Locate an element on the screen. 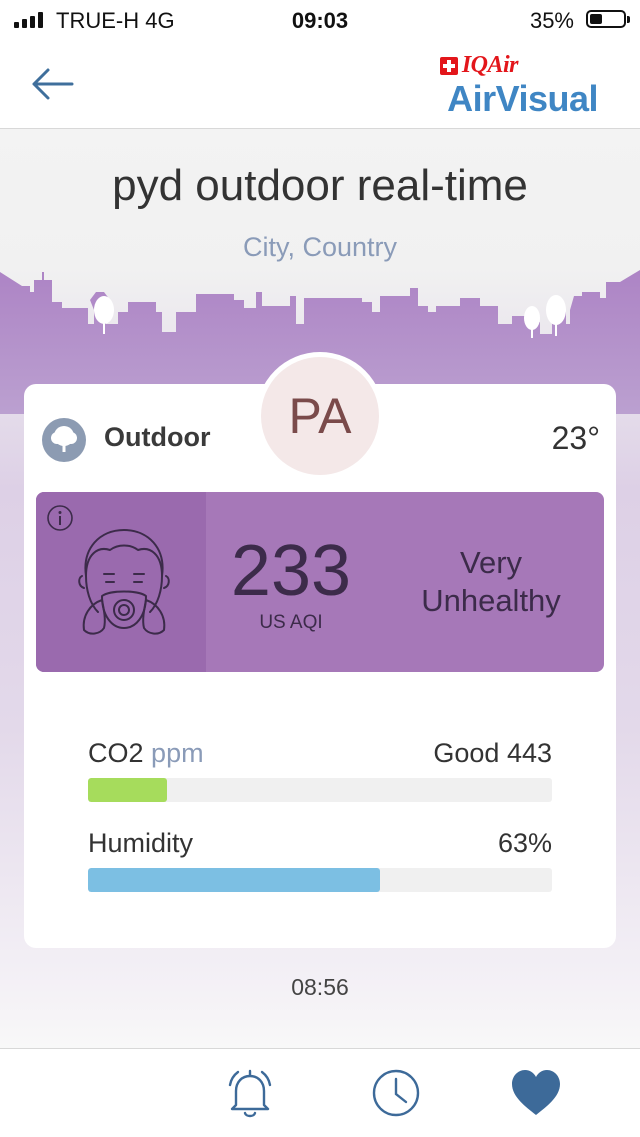 The image size is (640, 1137). co2-name: CO2 is located at coordinates (116, 753).